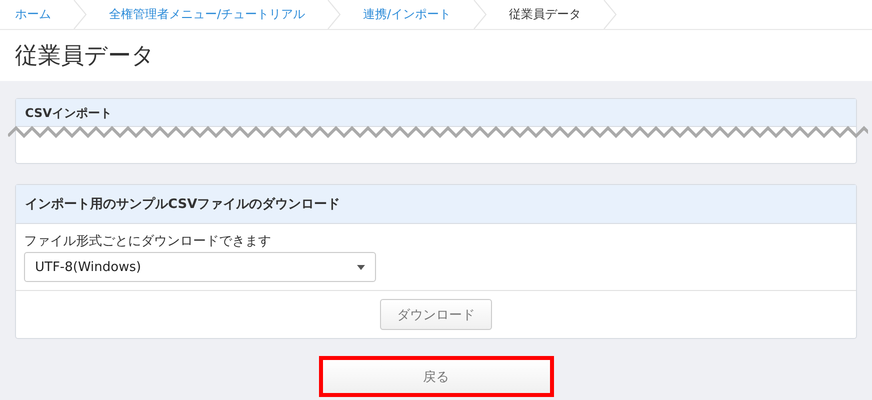 Image resolution: width=872 pixels, height=400 pixels. I want to click on card-title: インポート用のサンプルCSVファイルのダウンロード, so click(182, 204).